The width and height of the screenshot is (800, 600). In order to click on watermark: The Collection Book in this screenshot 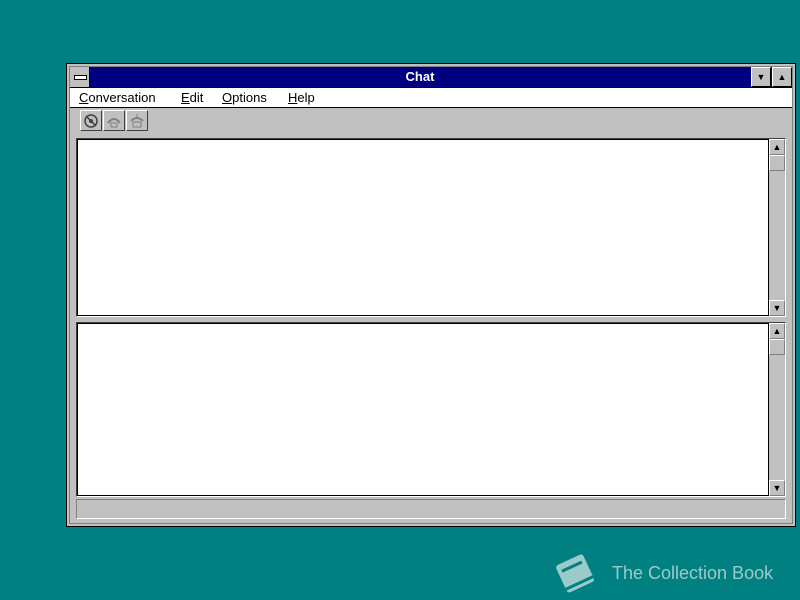, I will do `click(668, 573)`.